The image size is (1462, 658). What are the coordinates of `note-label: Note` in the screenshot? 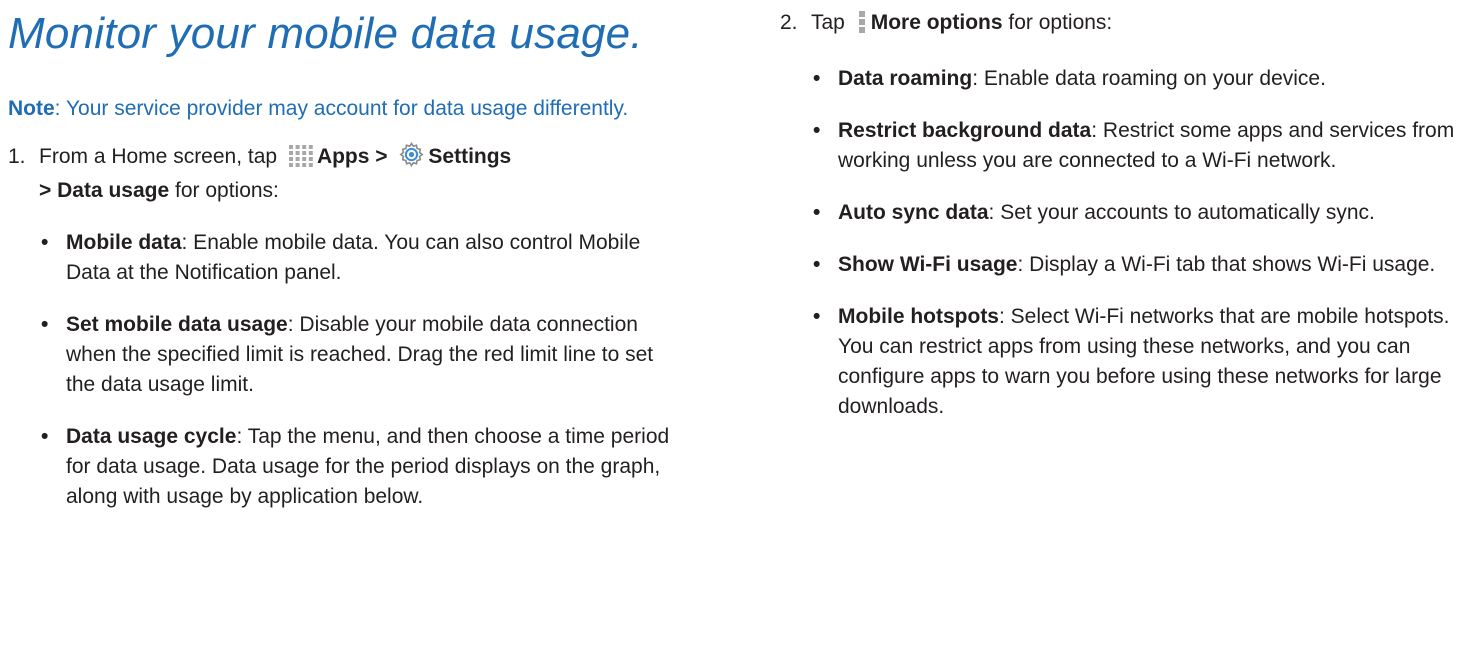 It's located at (31, 108).